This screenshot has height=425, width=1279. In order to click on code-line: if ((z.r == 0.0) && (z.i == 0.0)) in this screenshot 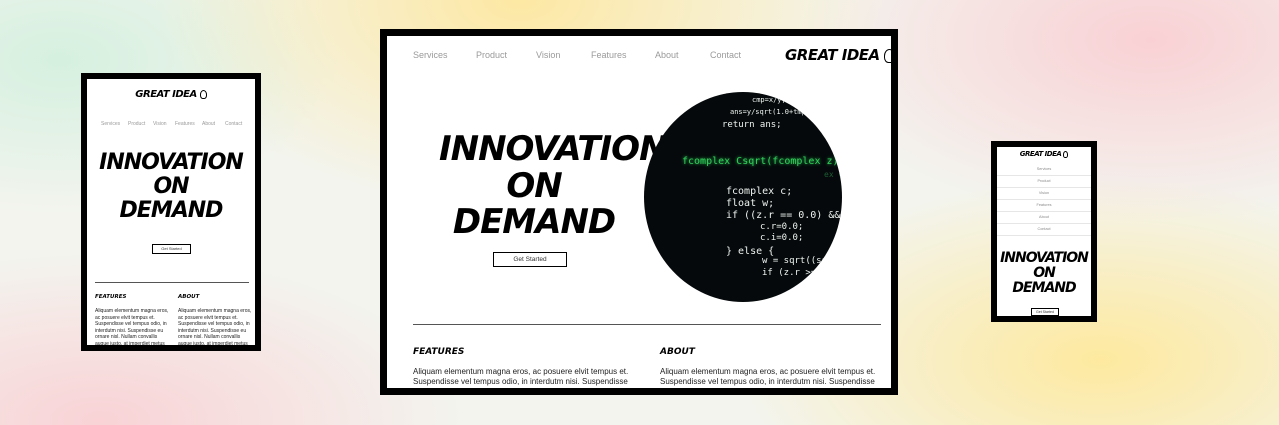, I will do `click(784, 215)`.